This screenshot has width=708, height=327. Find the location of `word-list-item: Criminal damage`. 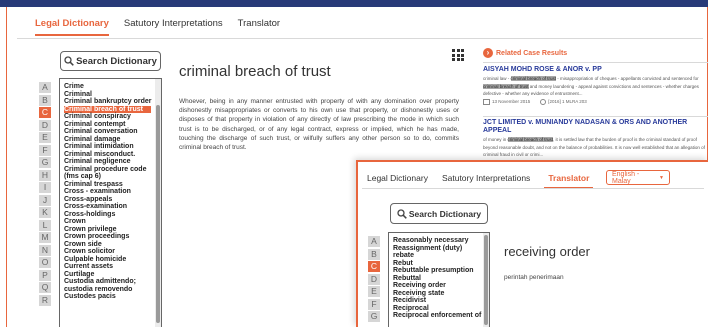

word-list-item: Criminal damage is located at coordinates (112, 140).